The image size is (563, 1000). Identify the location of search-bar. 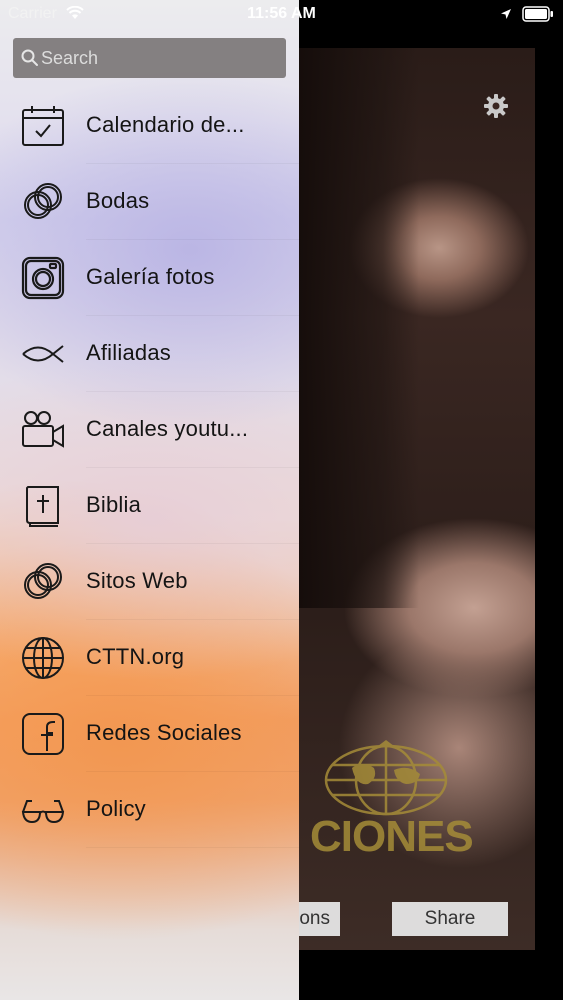
(149, 58).